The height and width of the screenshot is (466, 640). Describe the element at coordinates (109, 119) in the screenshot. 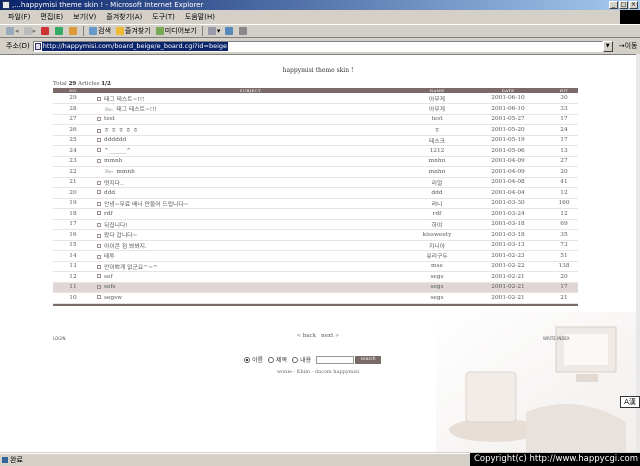

I see `row-subject-link: test` at that location.